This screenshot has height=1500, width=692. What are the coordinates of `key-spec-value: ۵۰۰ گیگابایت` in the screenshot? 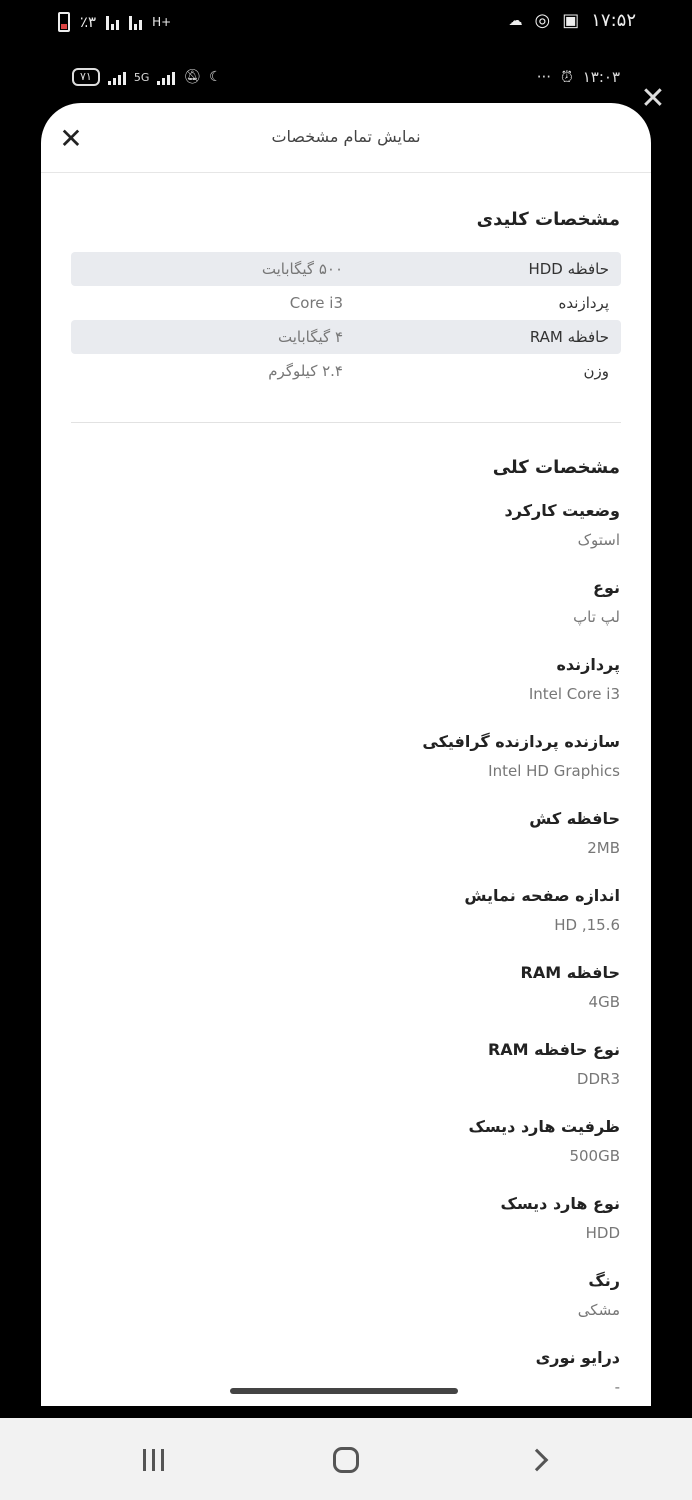 It's located at (302, 269).